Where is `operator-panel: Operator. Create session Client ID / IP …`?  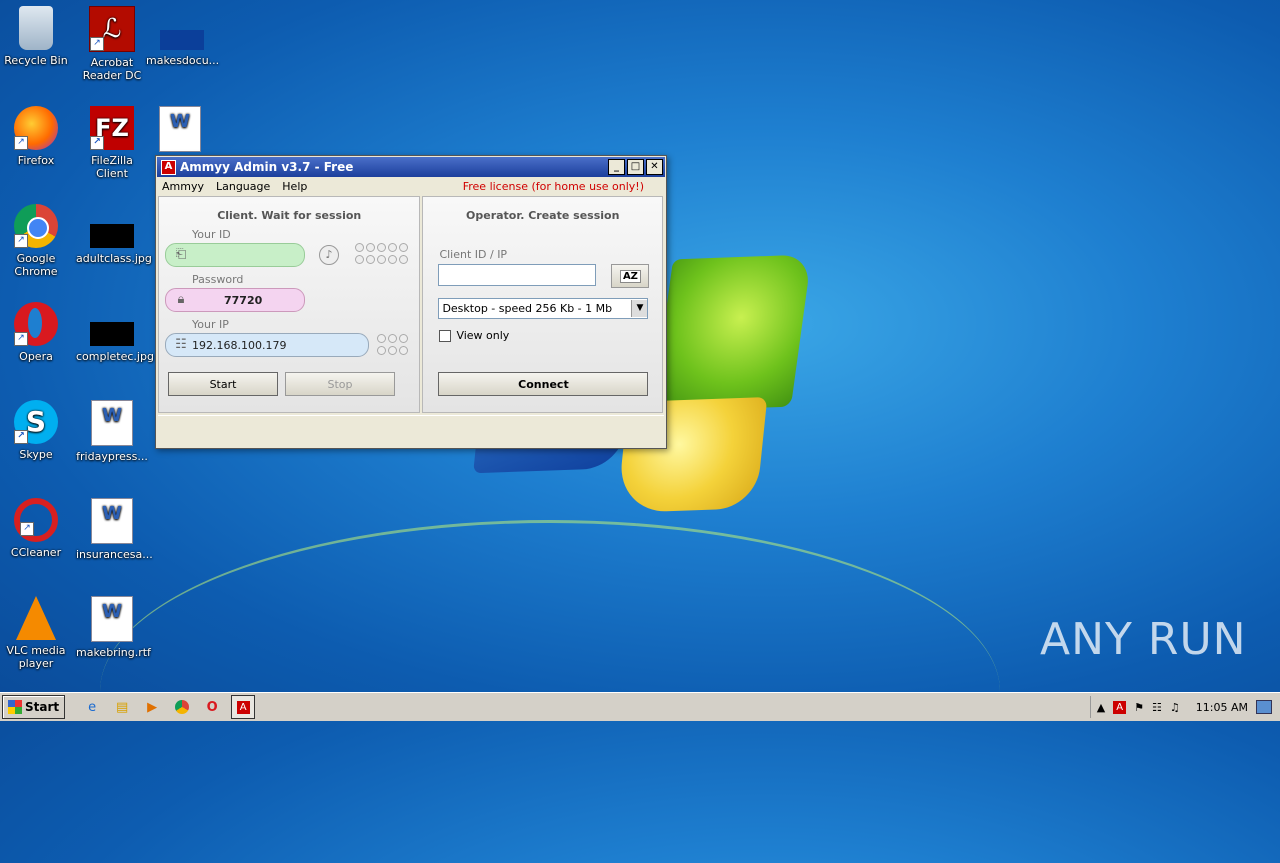
operator-panel: Operator. Create session Client ID / IP … is located at coordinates (542, 304).